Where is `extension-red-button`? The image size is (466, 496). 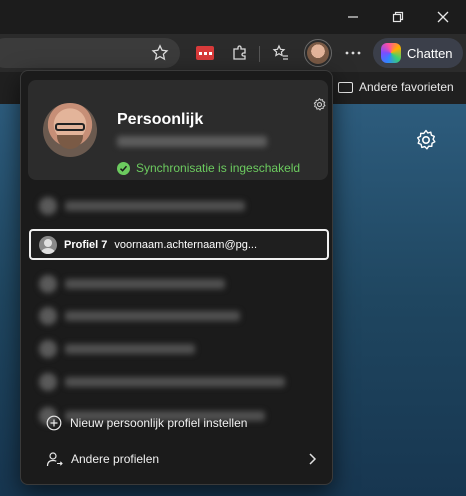 extension-red-button is located at coordinates (205, 53).